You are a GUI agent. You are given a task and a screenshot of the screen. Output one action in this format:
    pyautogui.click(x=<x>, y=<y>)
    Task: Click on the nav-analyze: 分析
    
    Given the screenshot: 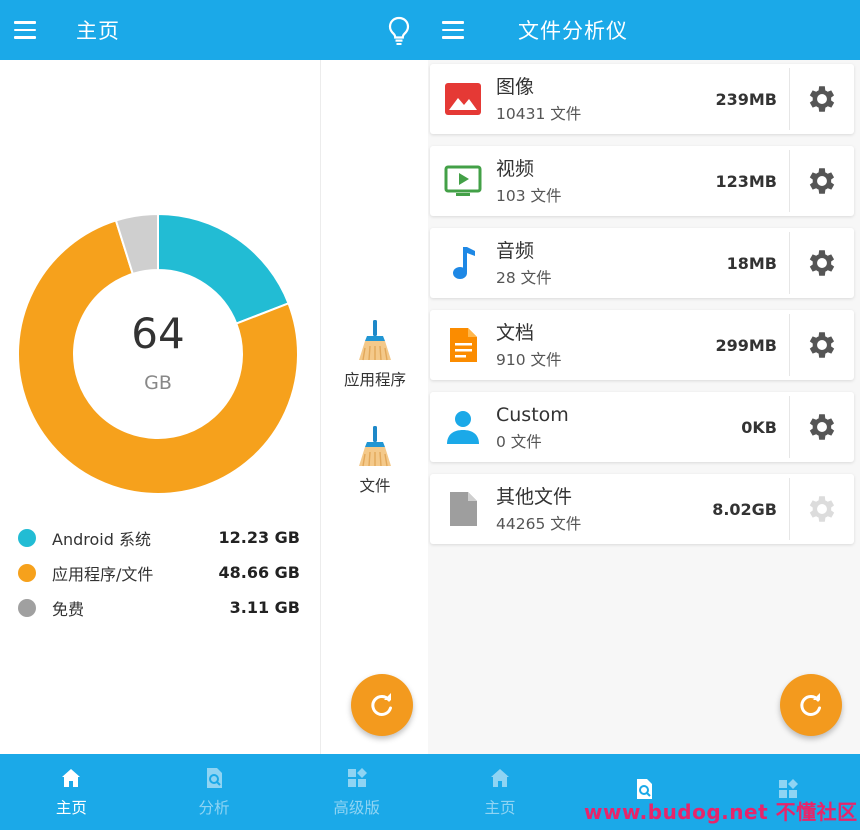 What is the action you would take?
    pyautogui.click(x=214, y=792)
    